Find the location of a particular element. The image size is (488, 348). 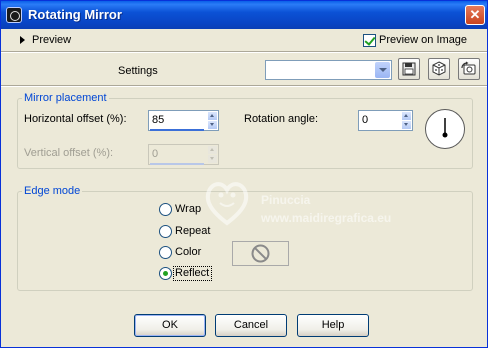

window-title: Rotating Mirror is located at coordinates (75, 14).